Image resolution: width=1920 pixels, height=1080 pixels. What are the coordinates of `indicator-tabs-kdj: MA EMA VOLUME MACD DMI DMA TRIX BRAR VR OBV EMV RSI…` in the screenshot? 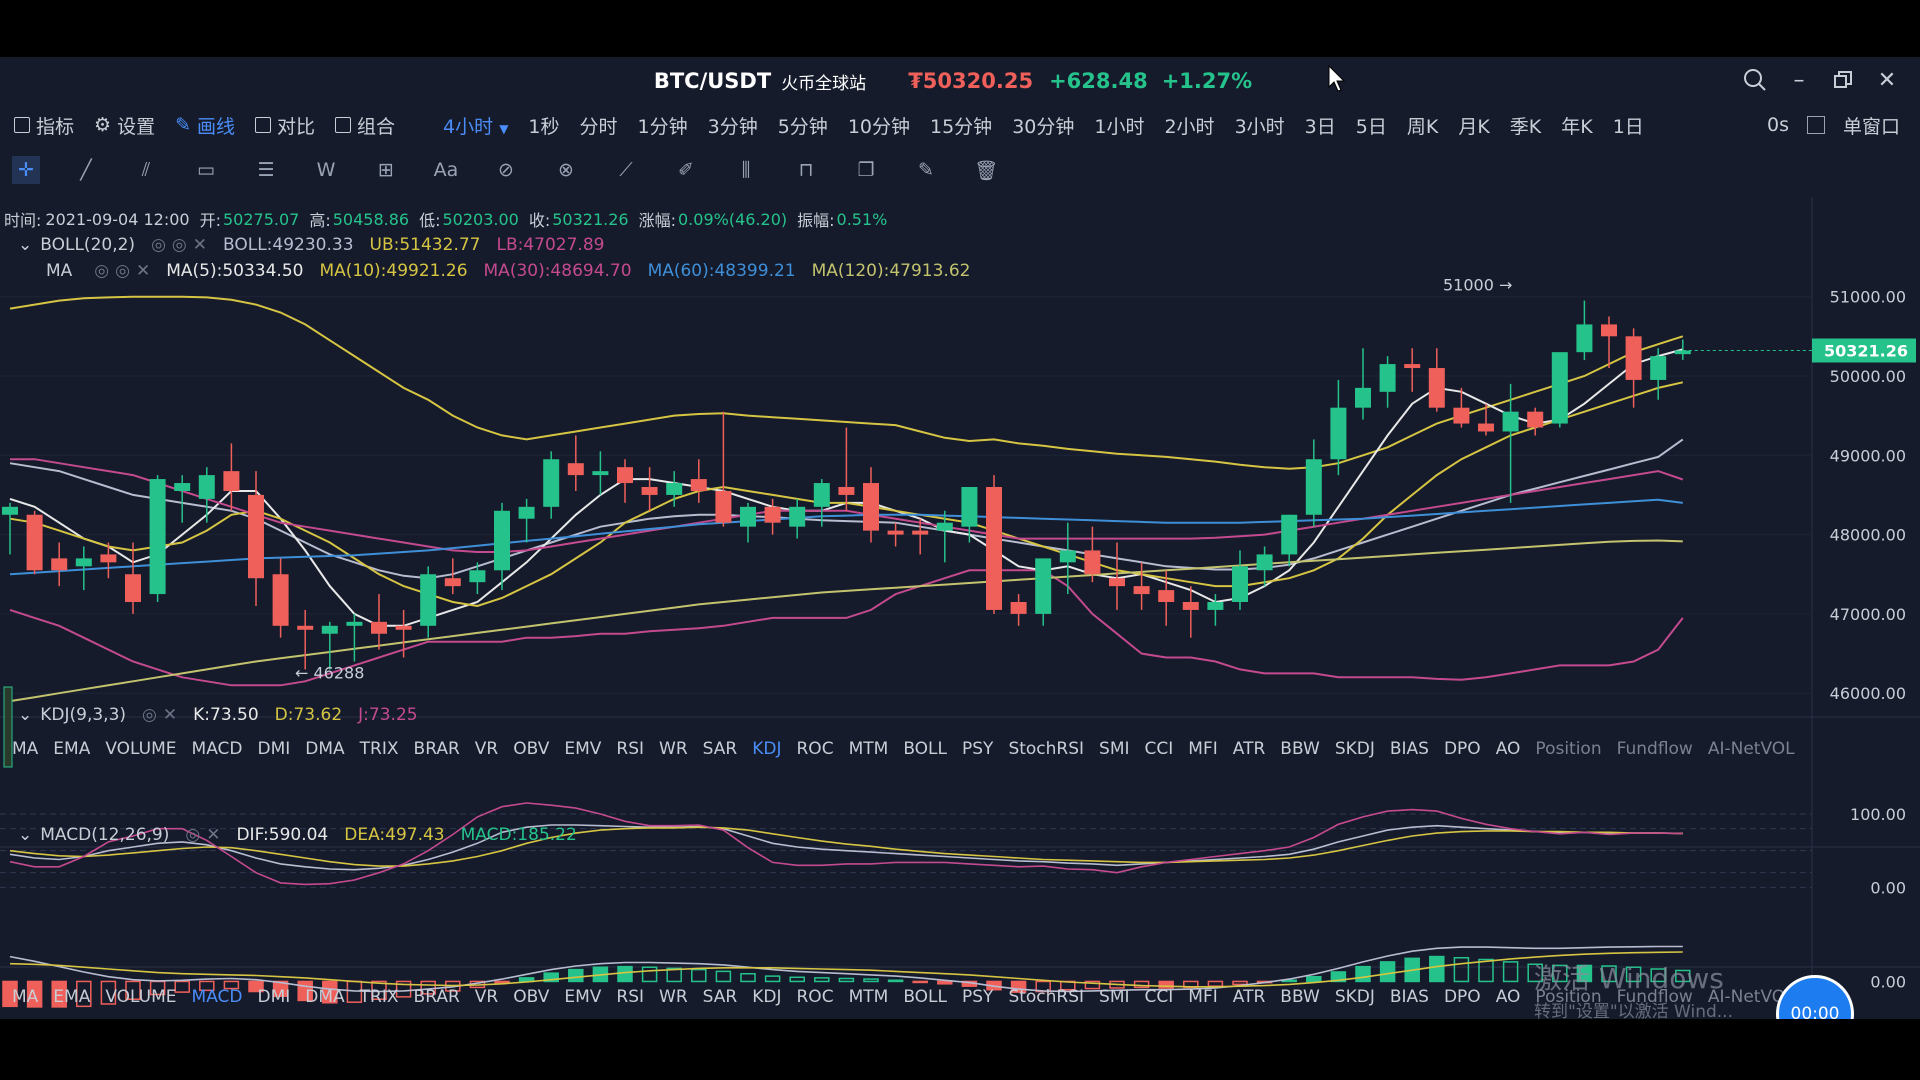 It's located at (911, 749).